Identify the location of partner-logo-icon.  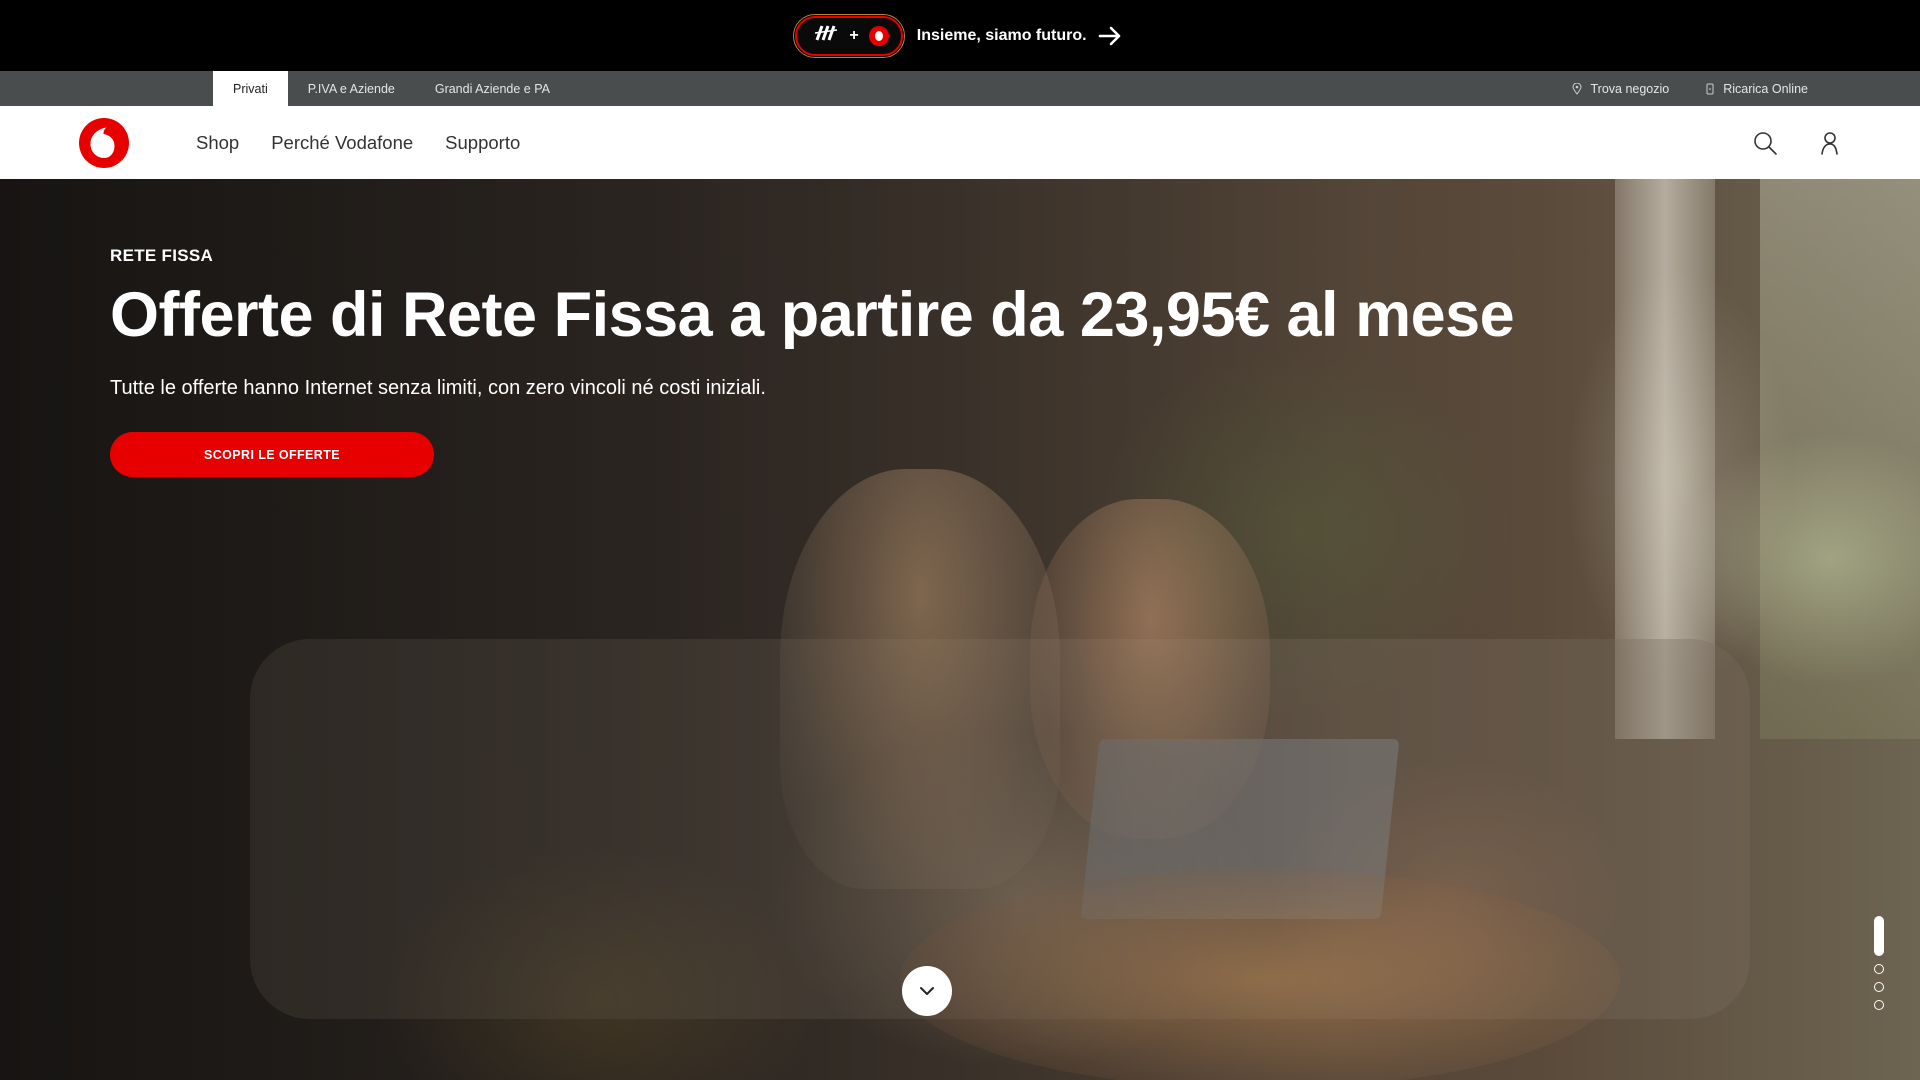
(826, 35).